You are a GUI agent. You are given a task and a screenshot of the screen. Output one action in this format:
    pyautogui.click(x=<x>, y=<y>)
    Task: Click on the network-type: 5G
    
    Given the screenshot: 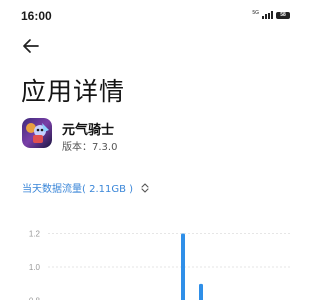 What is the action you would take?
    pyautogui.click(x=255, y=12)
    